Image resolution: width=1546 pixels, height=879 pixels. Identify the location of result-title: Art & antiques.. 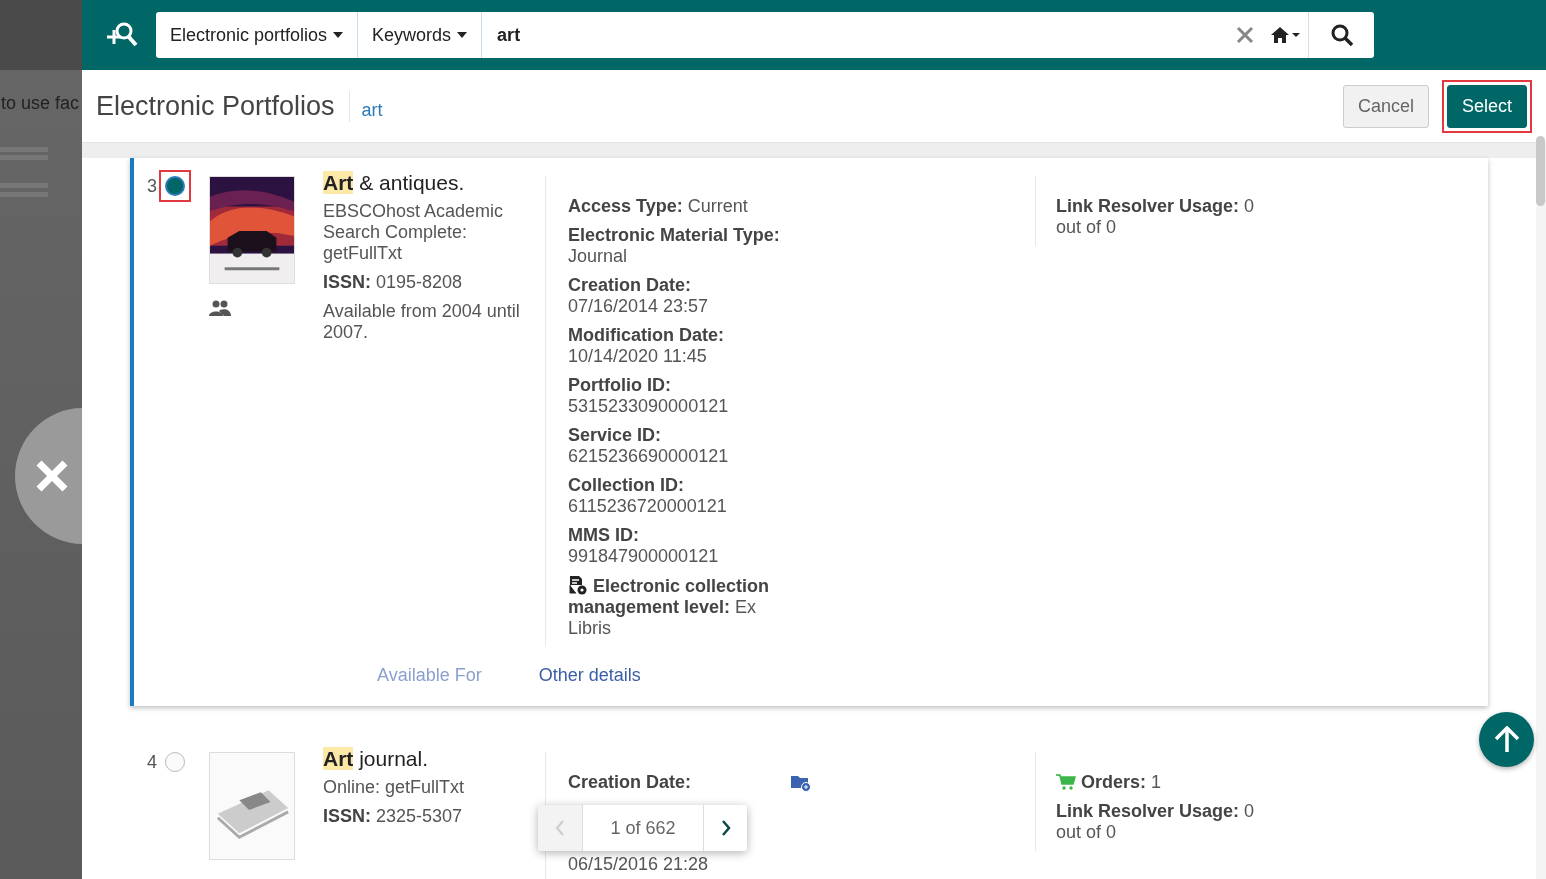
(434, 182).